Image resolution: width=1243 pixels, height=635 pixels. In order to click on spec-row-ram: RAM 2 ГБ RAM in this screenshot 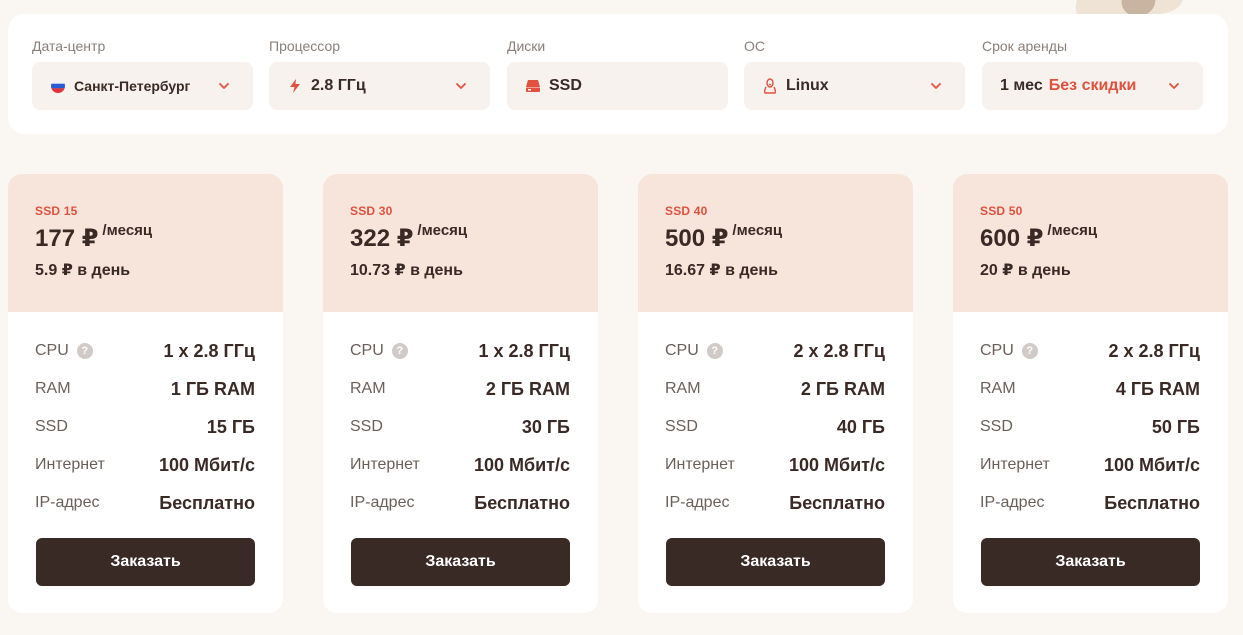, I will do `click(775, 389)`.